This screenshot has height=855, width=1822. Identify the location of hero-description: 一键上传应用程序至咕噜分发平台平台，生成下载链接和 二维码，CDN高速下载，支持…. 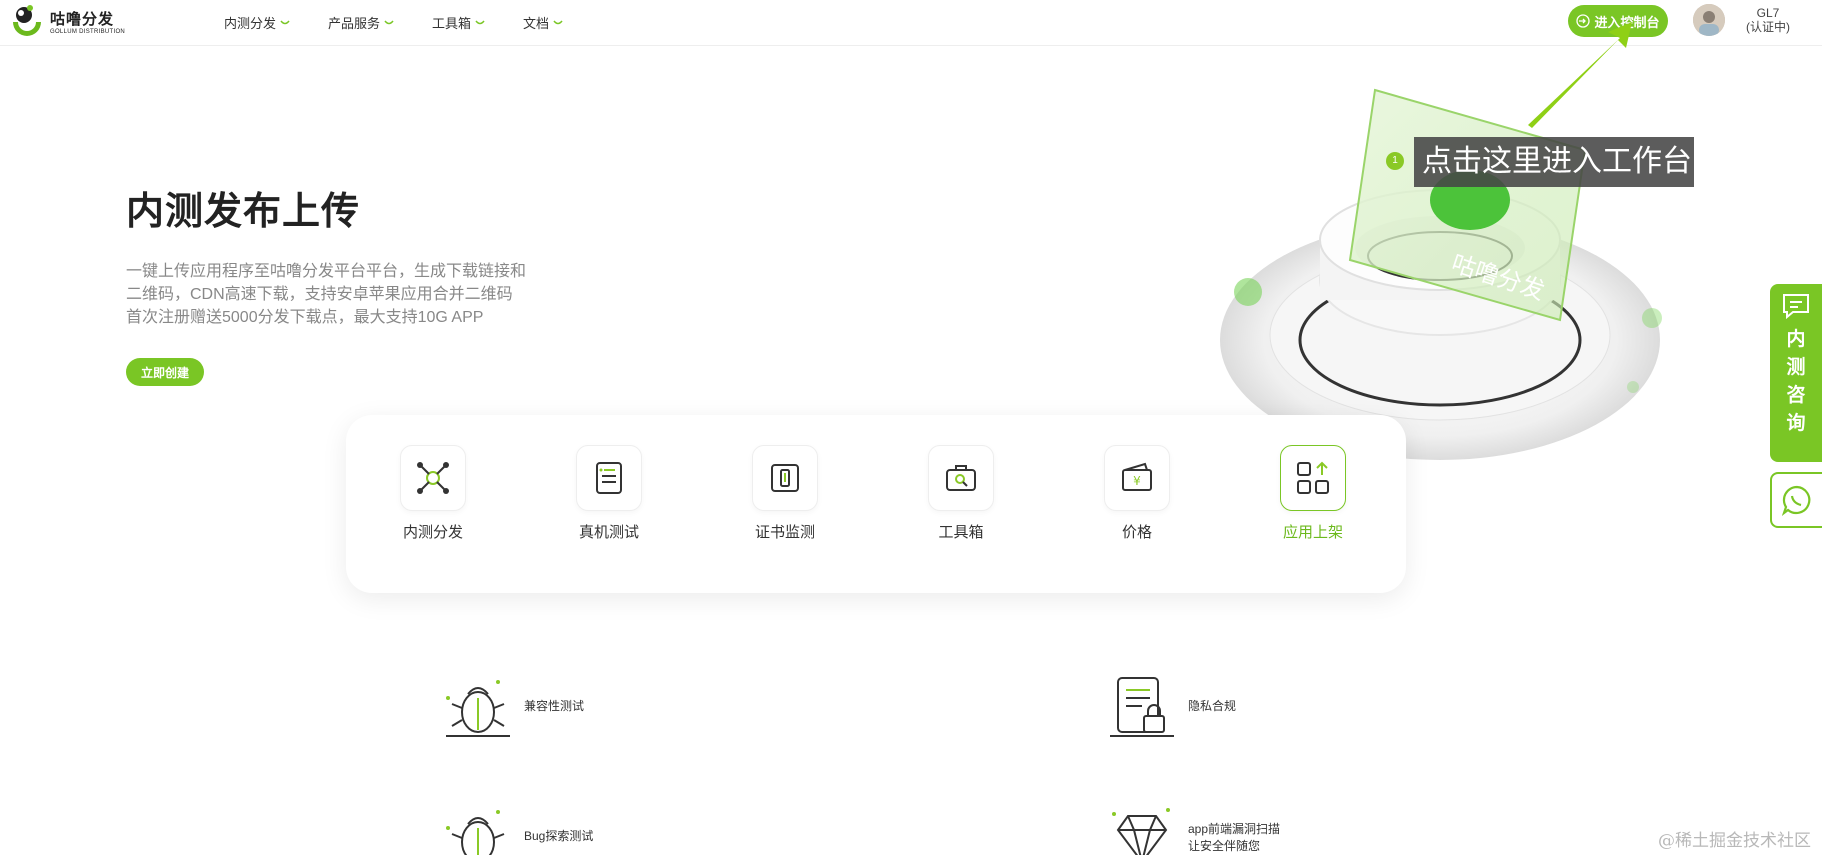
(356, 294).